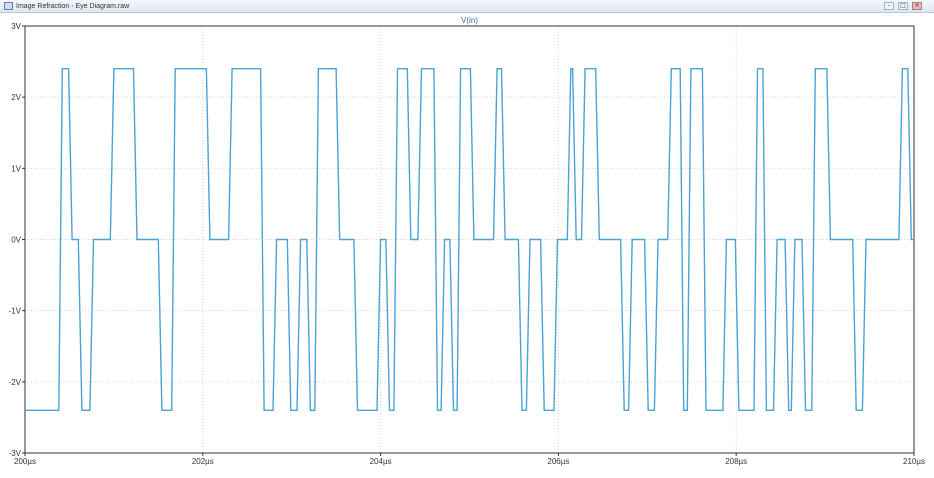 The image size is (934, 478). What do you see at coordinates (8, 6) in the screenshot?
I see `app-icon` at bounding box center [8, 6].